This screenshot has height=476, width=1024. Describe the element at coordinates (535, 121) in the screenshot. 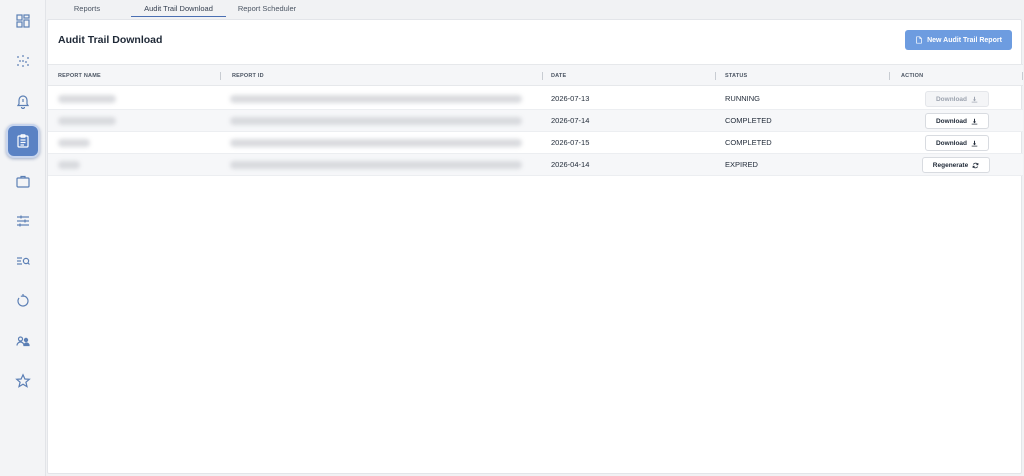

I see `table-row: 2026-07-14 COMPLETED Download` at that location.